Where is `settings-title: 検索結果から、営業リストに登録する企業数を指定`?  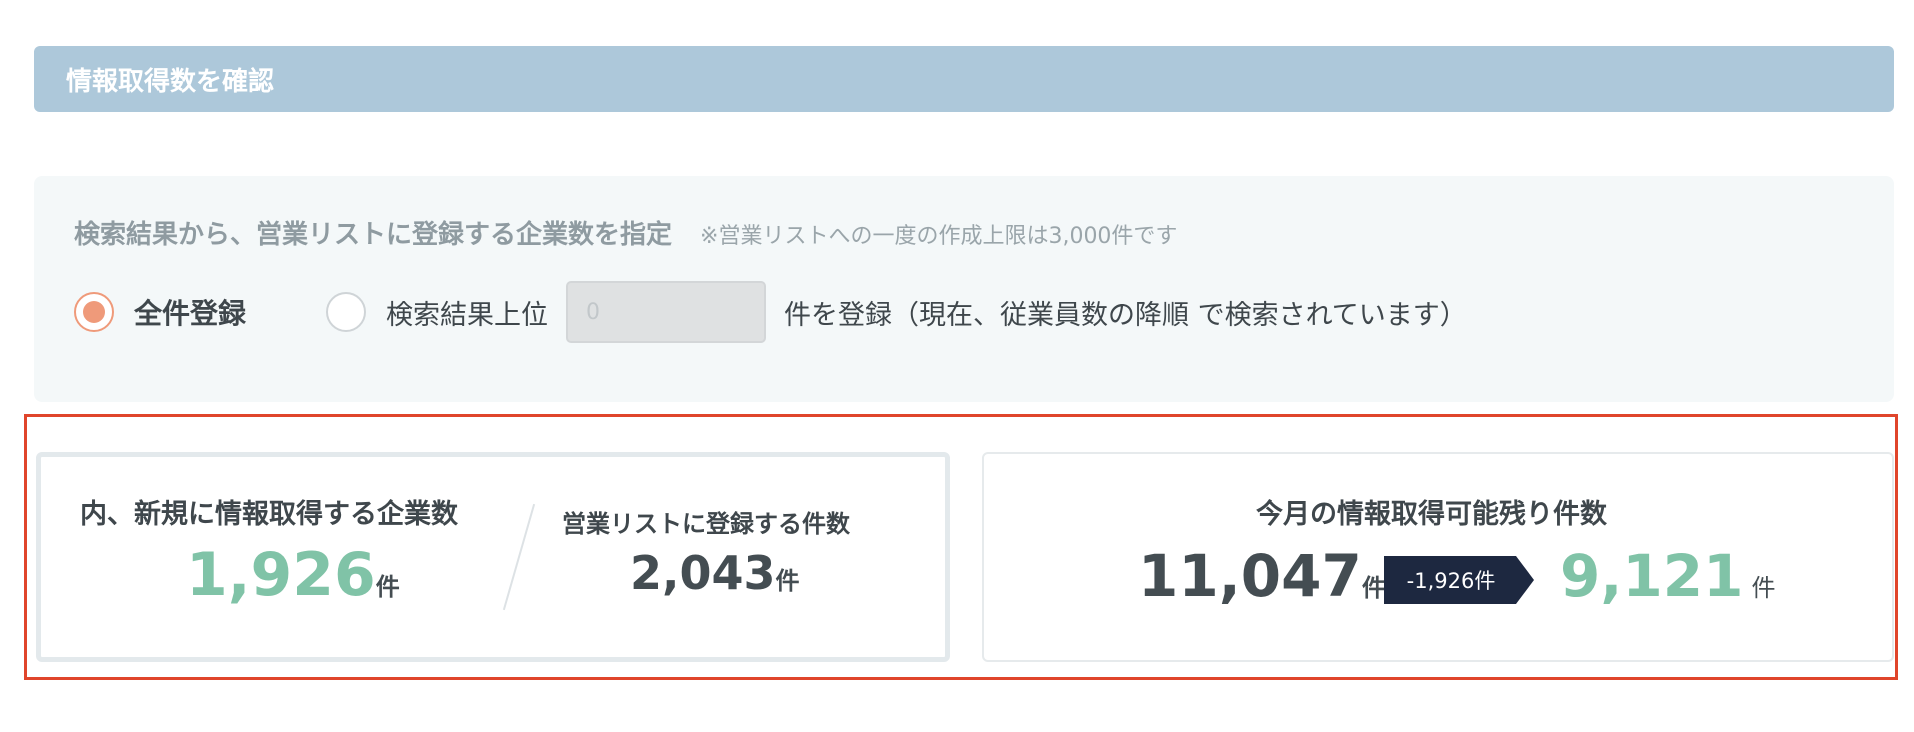 settings-title: 検索結果から、営業リストに登録する企業数を指定 is located at coordinates (373, 235).